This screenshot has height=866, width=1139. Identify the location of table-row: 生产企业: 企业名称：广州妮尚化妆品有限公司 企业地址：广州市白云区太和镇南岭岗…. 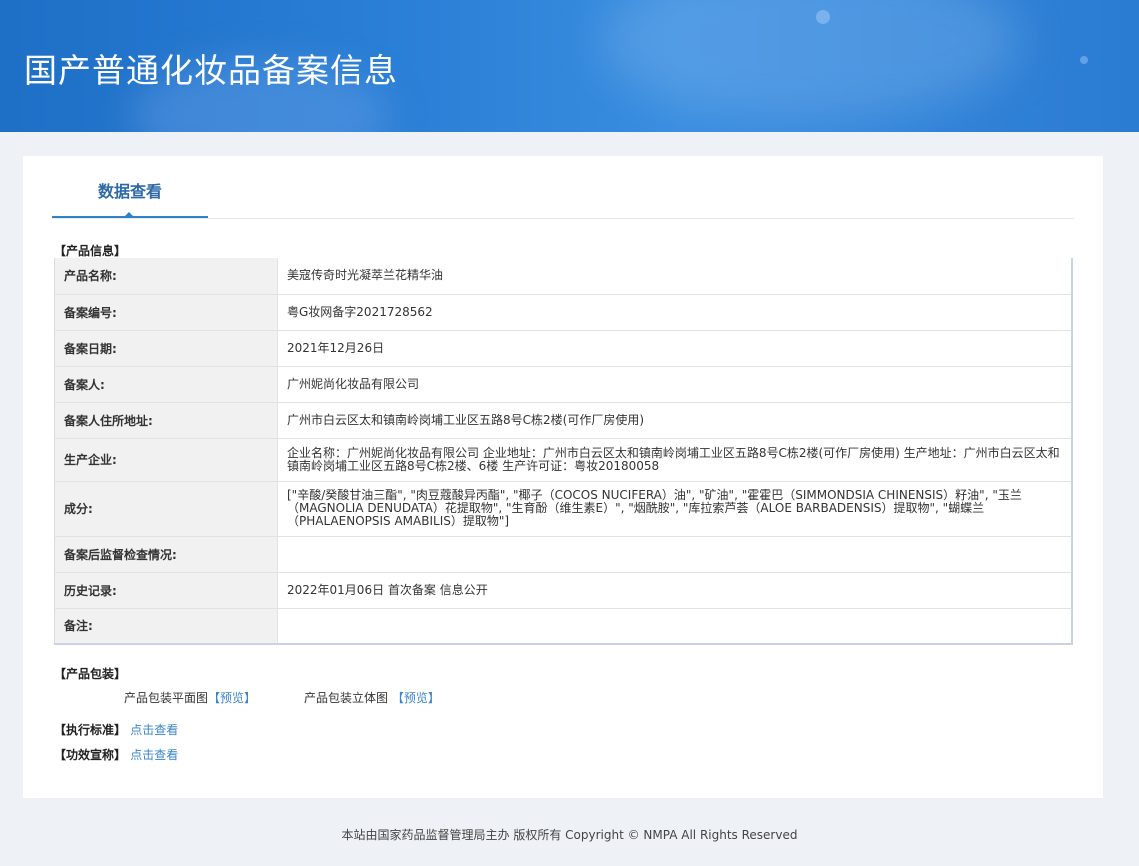
(563, 460).